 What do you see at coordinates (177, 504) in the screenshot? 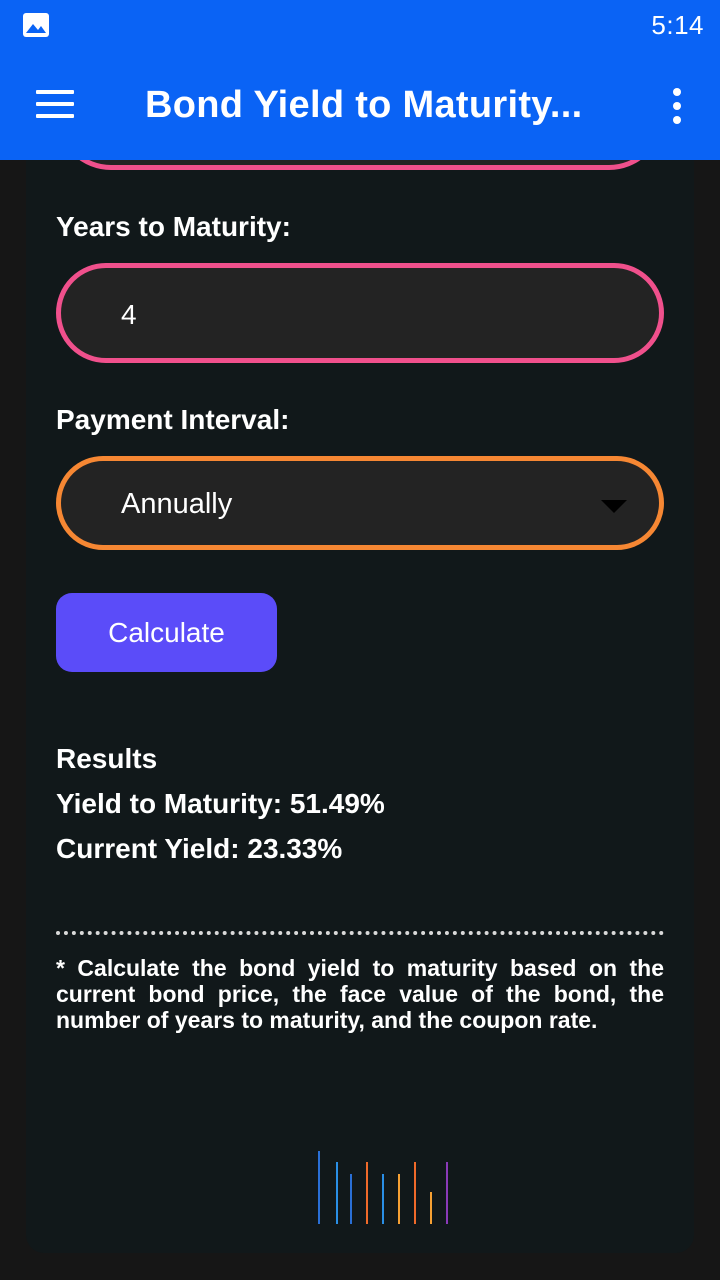
I see `payment-interval-value: Annually` at bounding box center [177, 504].